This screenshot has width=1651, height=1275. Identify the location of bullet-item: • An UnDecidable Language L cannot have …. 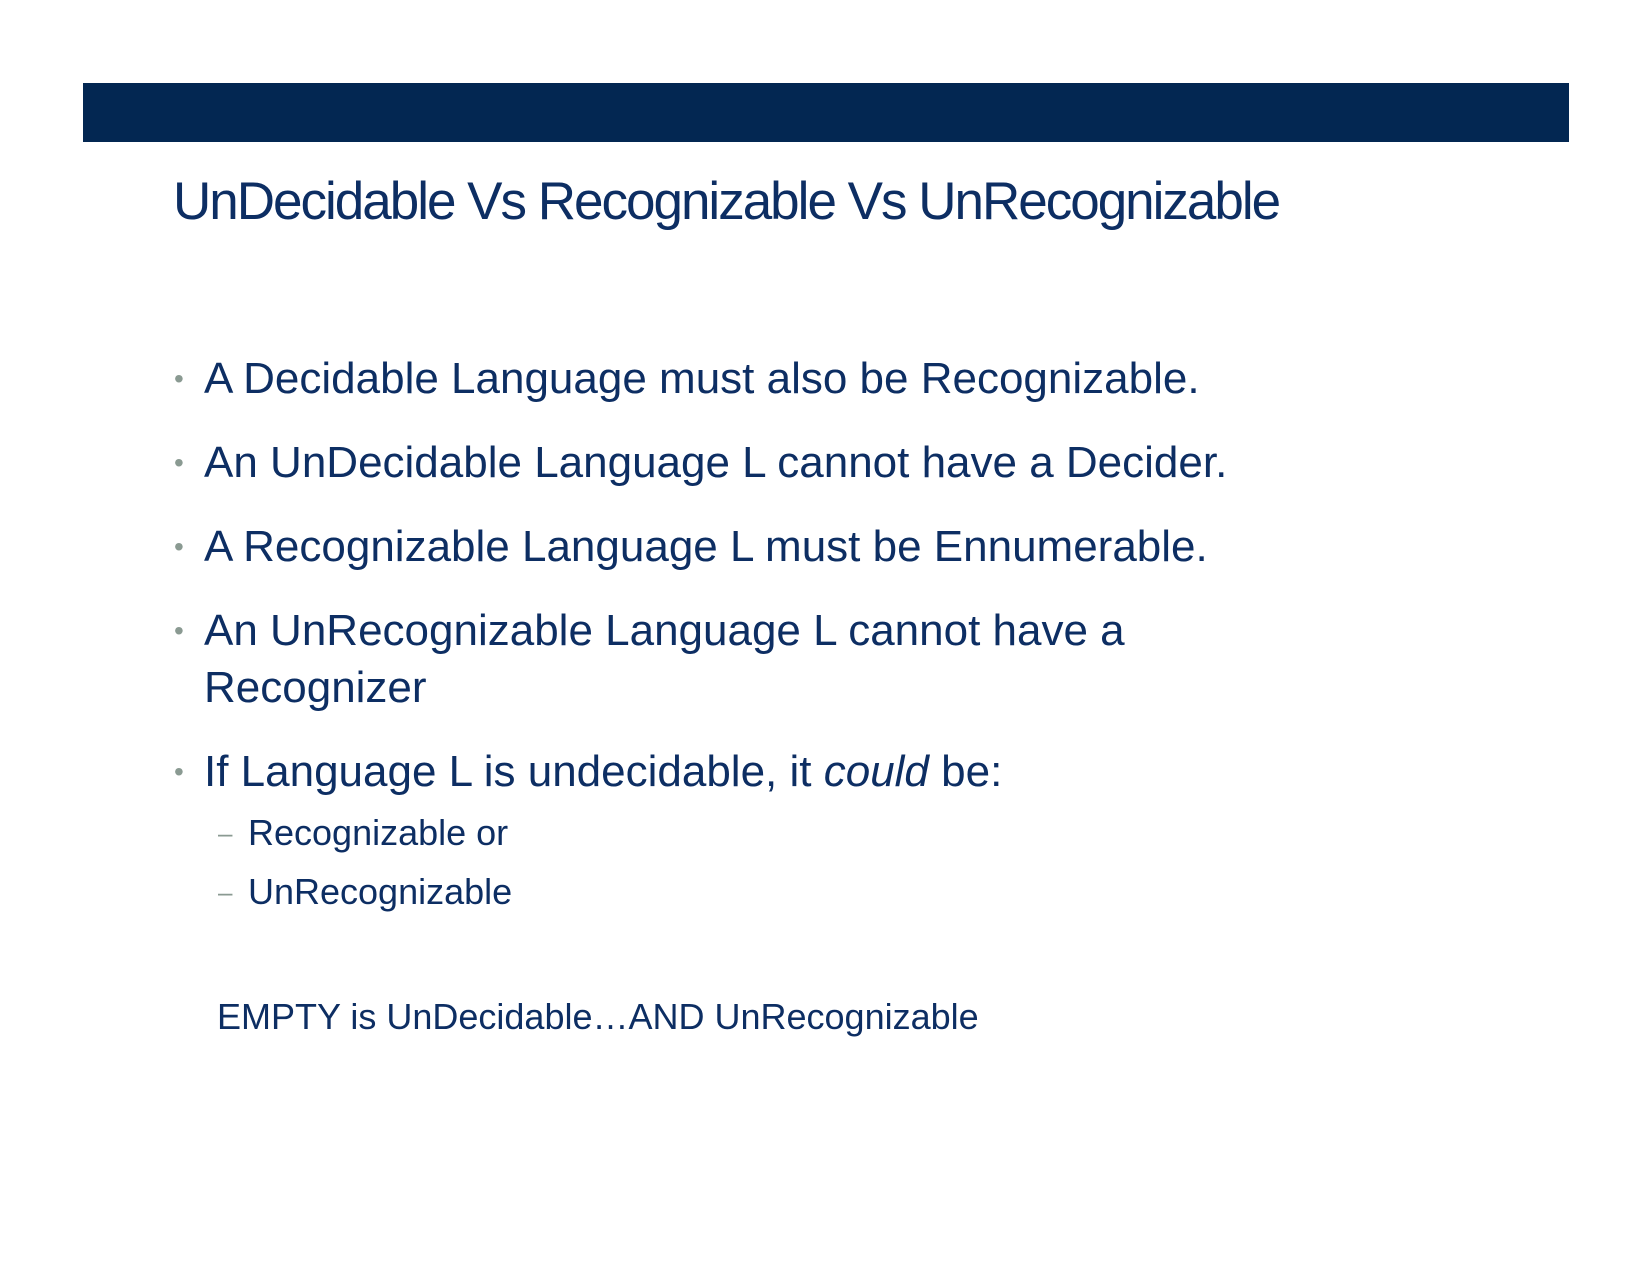
(824, 462).